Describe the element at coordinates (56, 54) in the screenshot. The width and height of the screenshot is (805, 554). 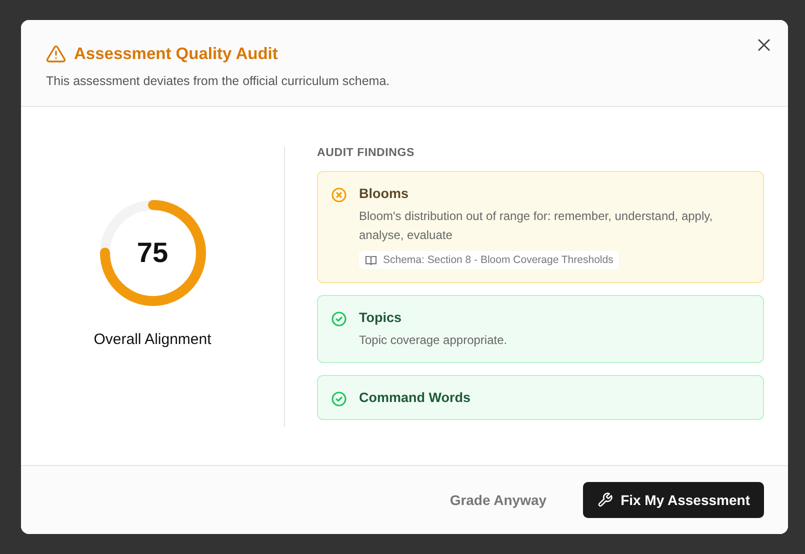
I see `warning-icon` at that location.